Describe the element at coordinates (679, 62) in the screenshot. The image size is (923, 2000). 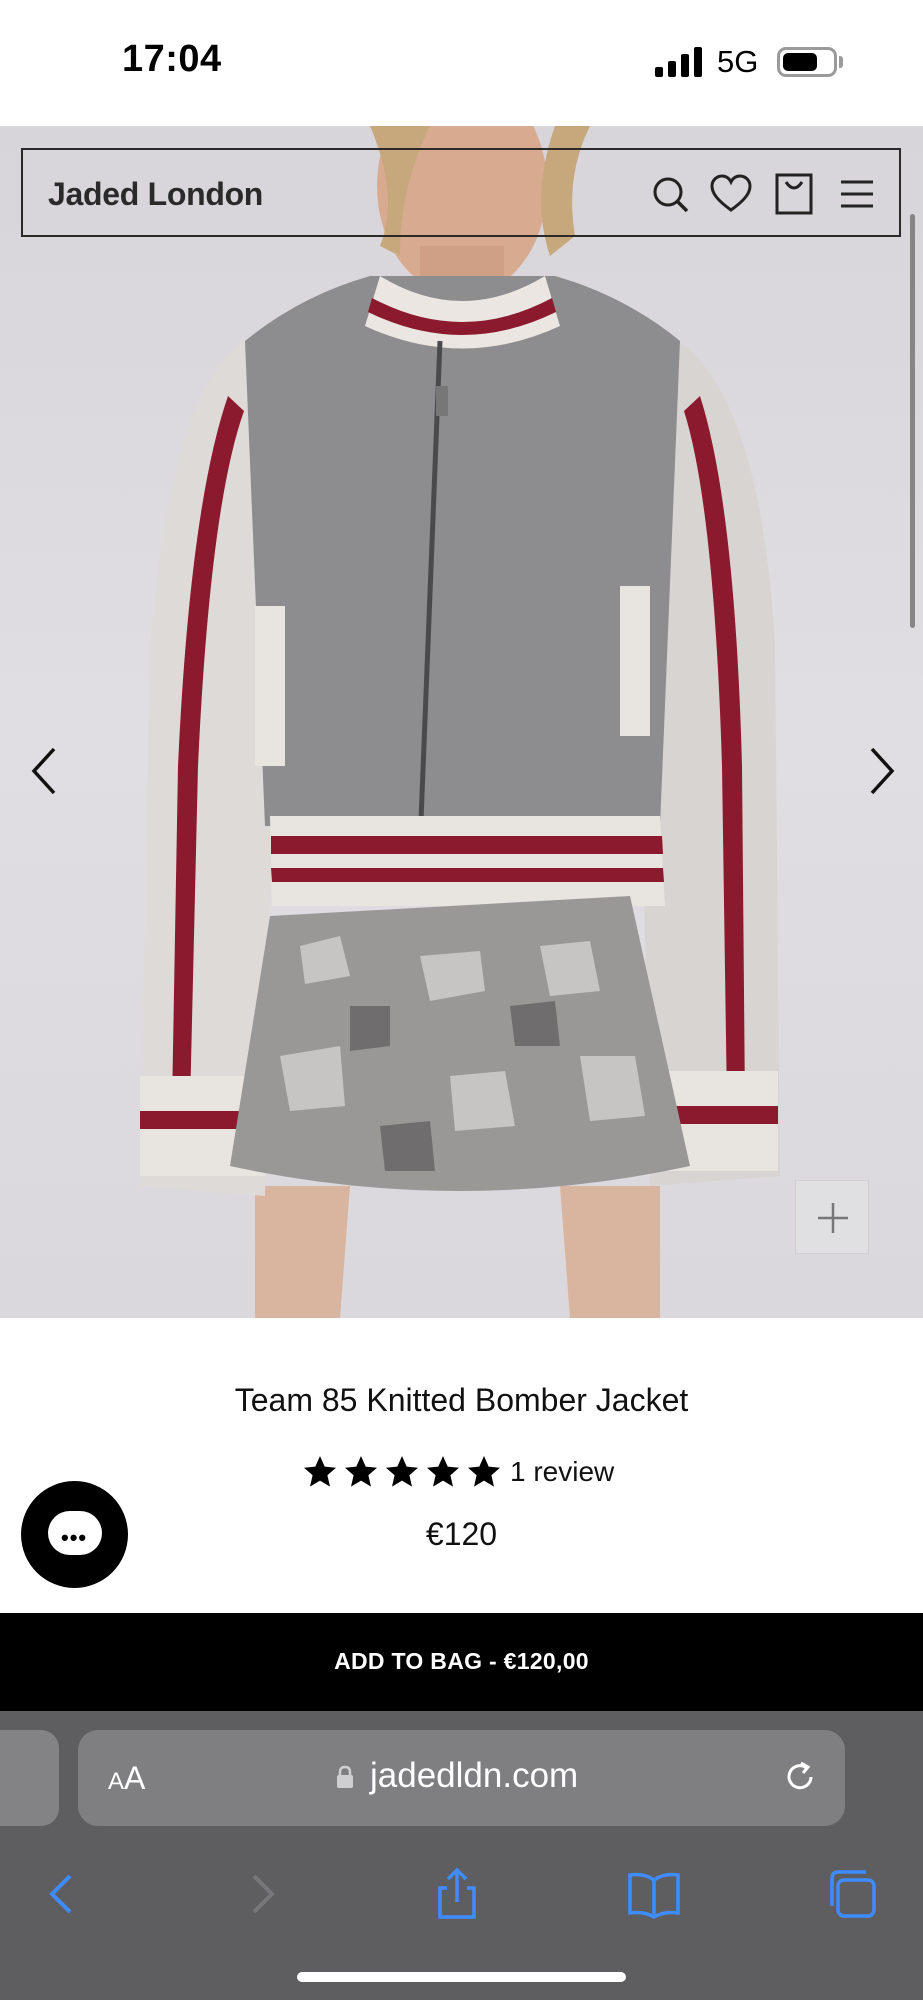
I see `signal-icon` at that location.